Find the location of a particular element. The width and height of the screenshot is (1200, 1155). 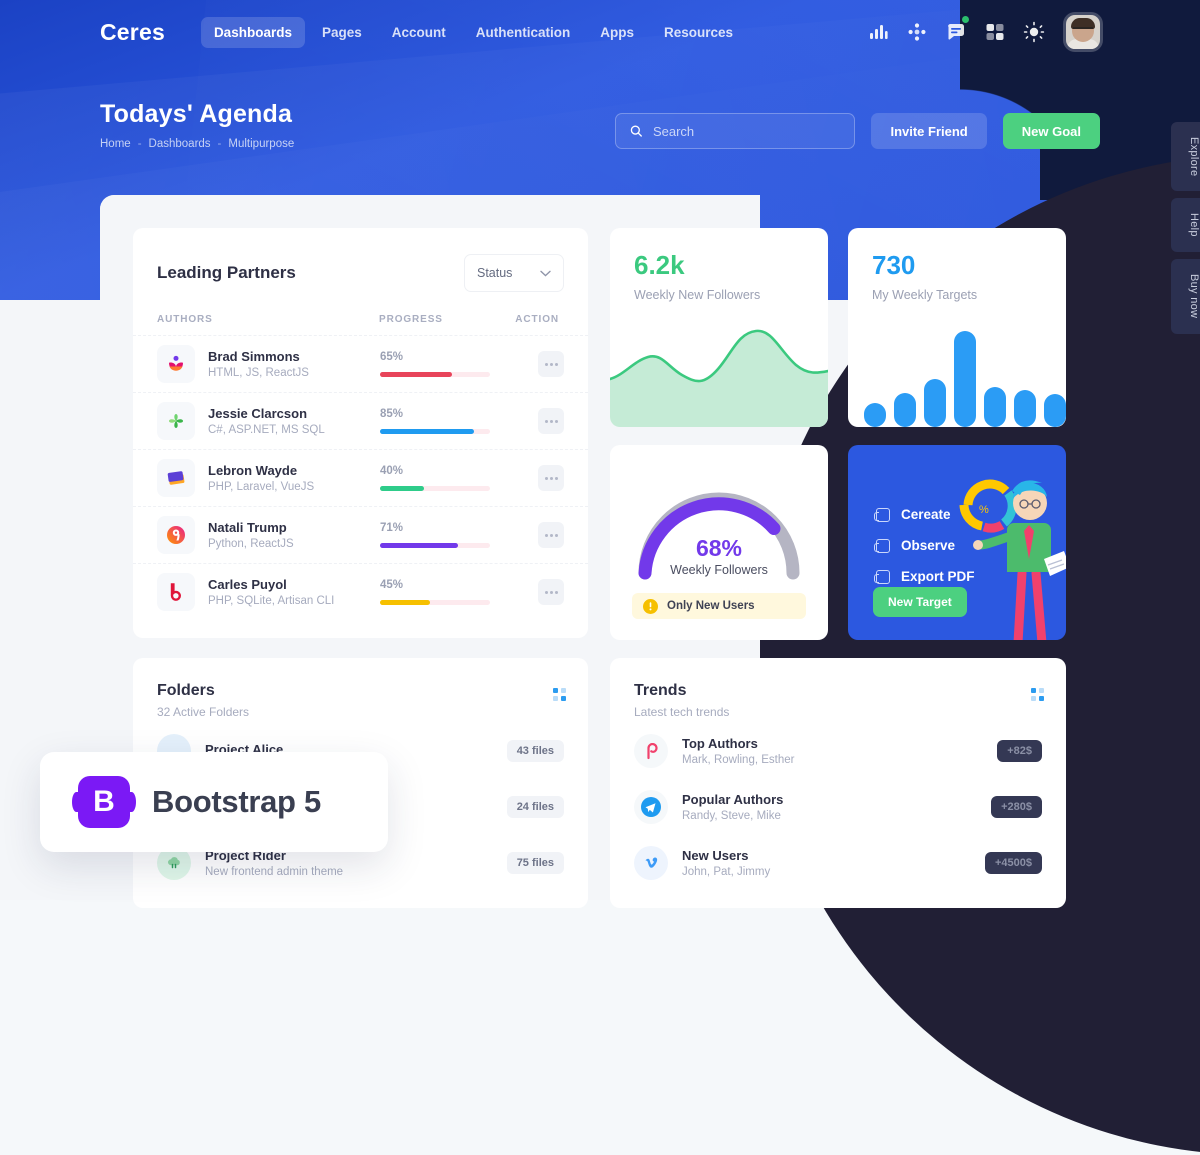

folders-title: Folders is located at coordinates (186, 690).